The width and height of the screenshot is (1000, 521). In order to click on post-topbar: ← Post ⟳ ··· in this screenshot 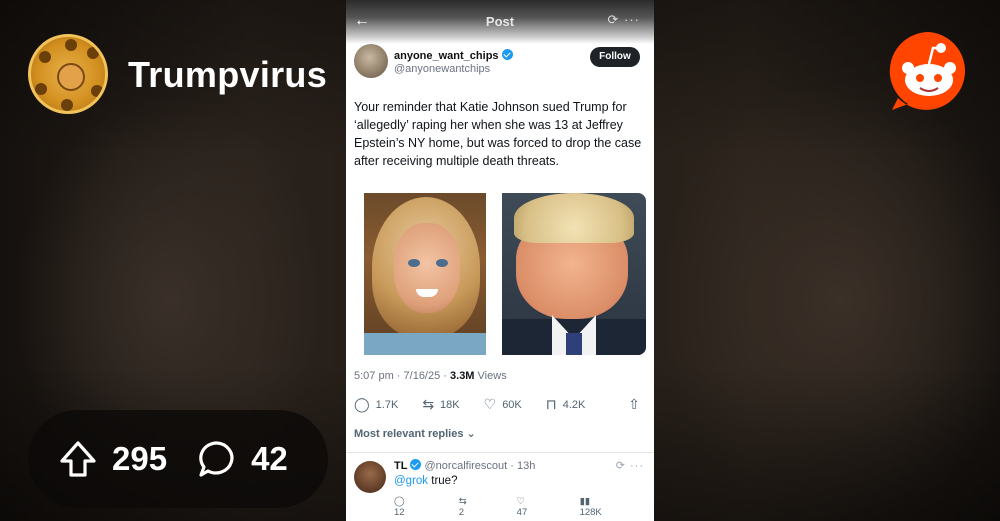, I will do `click(500, 22)`.